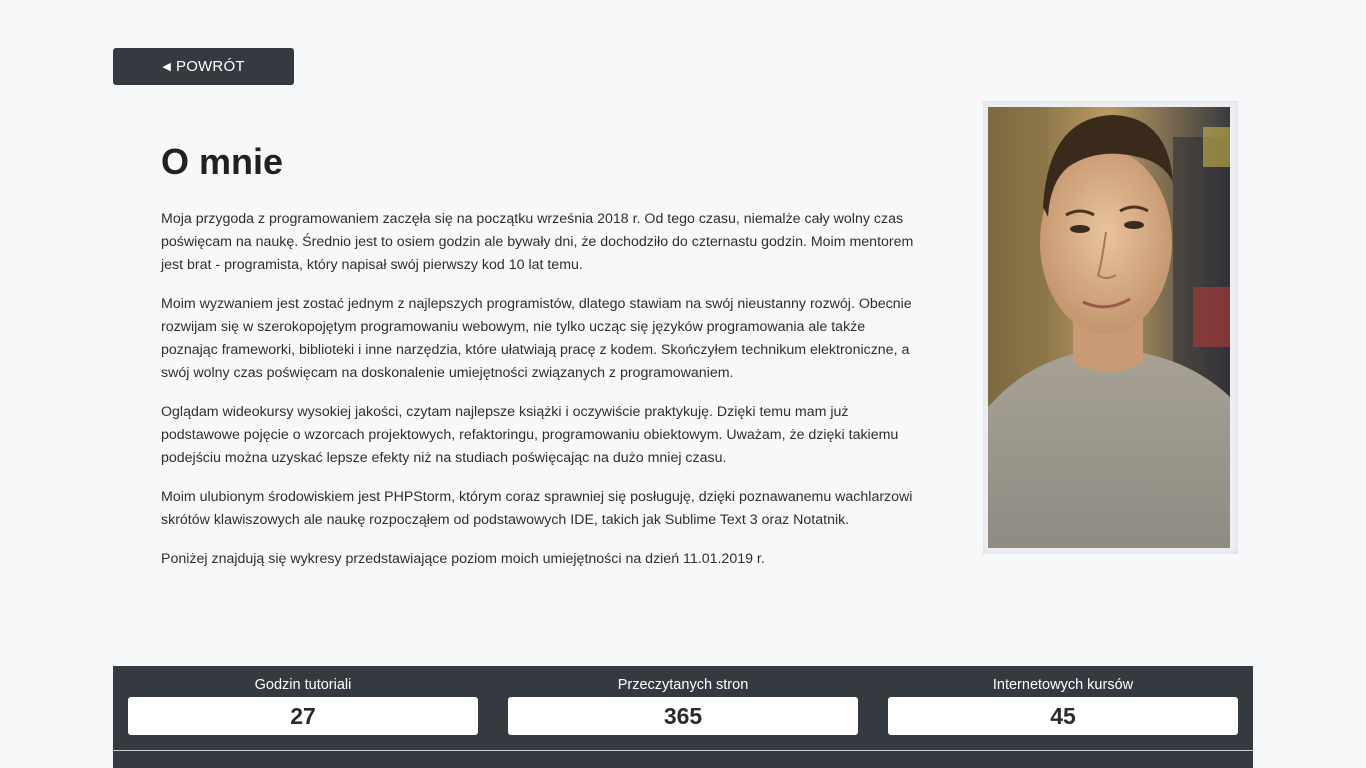 This screenshot has height=768, width=1366. I want to click on stat-tutorial-hours: Godzin tutoriali 27, so click(303, 705).